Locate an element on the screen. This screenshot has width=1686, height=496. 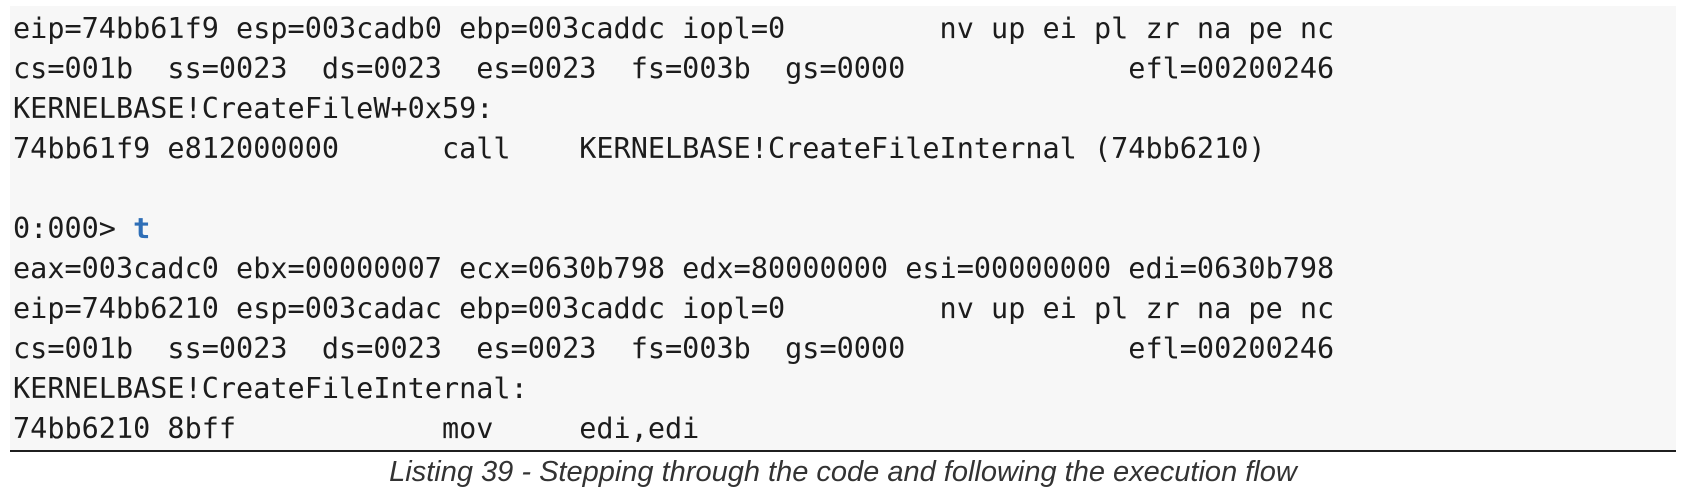
debugger-command: t is located at coordinates (142, 228).